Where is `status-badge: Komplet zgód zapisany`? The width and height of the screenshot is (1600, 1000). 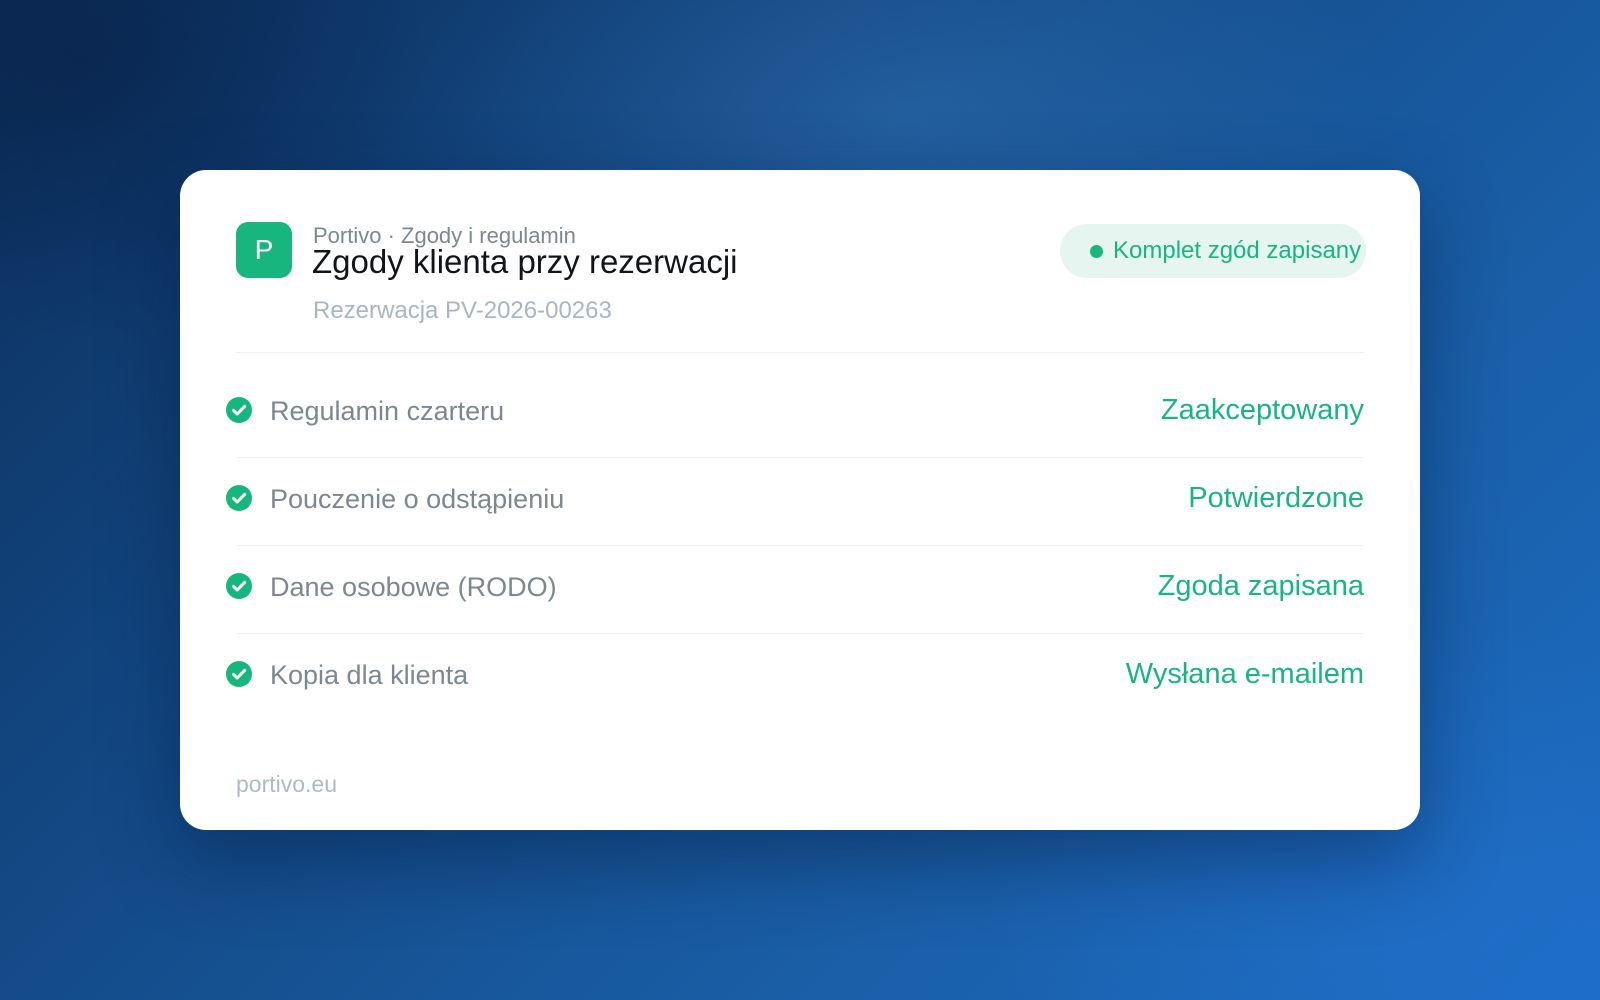 status-badge: Komplet zgód zapisany is located at coordinates (1213, 251).